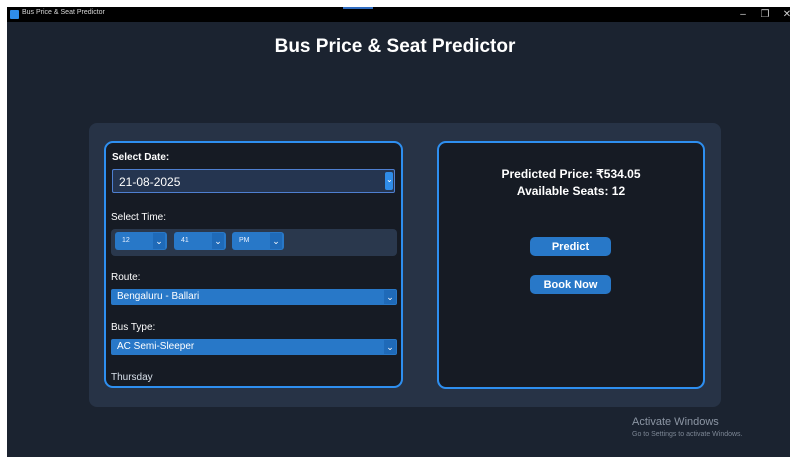  Describe the element at coordinates (254, 347) in the screenshot. I see `bus-type-select: AC Semi-Sleeper ⌄` at that location.